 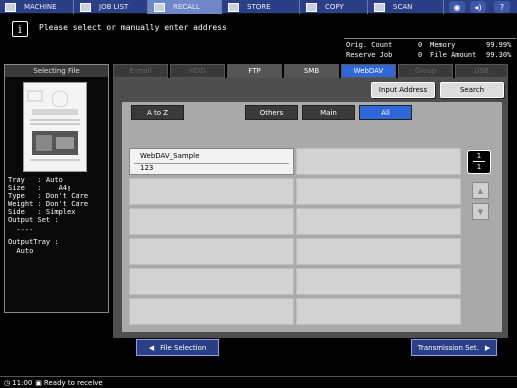 What do you see at coordinates (271, 112) in the screenshot?
I see `others-filter-button: Others` at bounding box center [271, 112].